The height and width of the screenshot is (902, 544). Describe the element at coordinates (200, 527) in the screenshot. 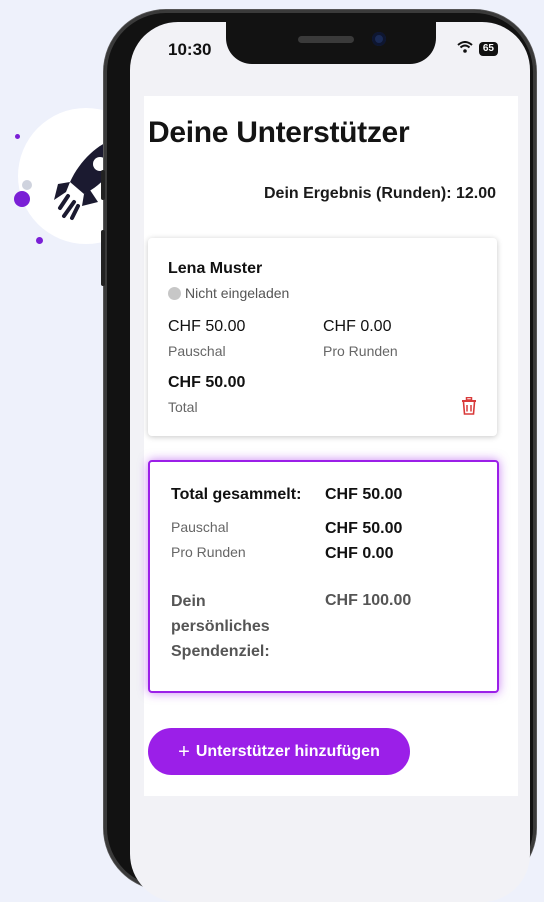

I see `summary-flat-label: Pauschal` at that location.